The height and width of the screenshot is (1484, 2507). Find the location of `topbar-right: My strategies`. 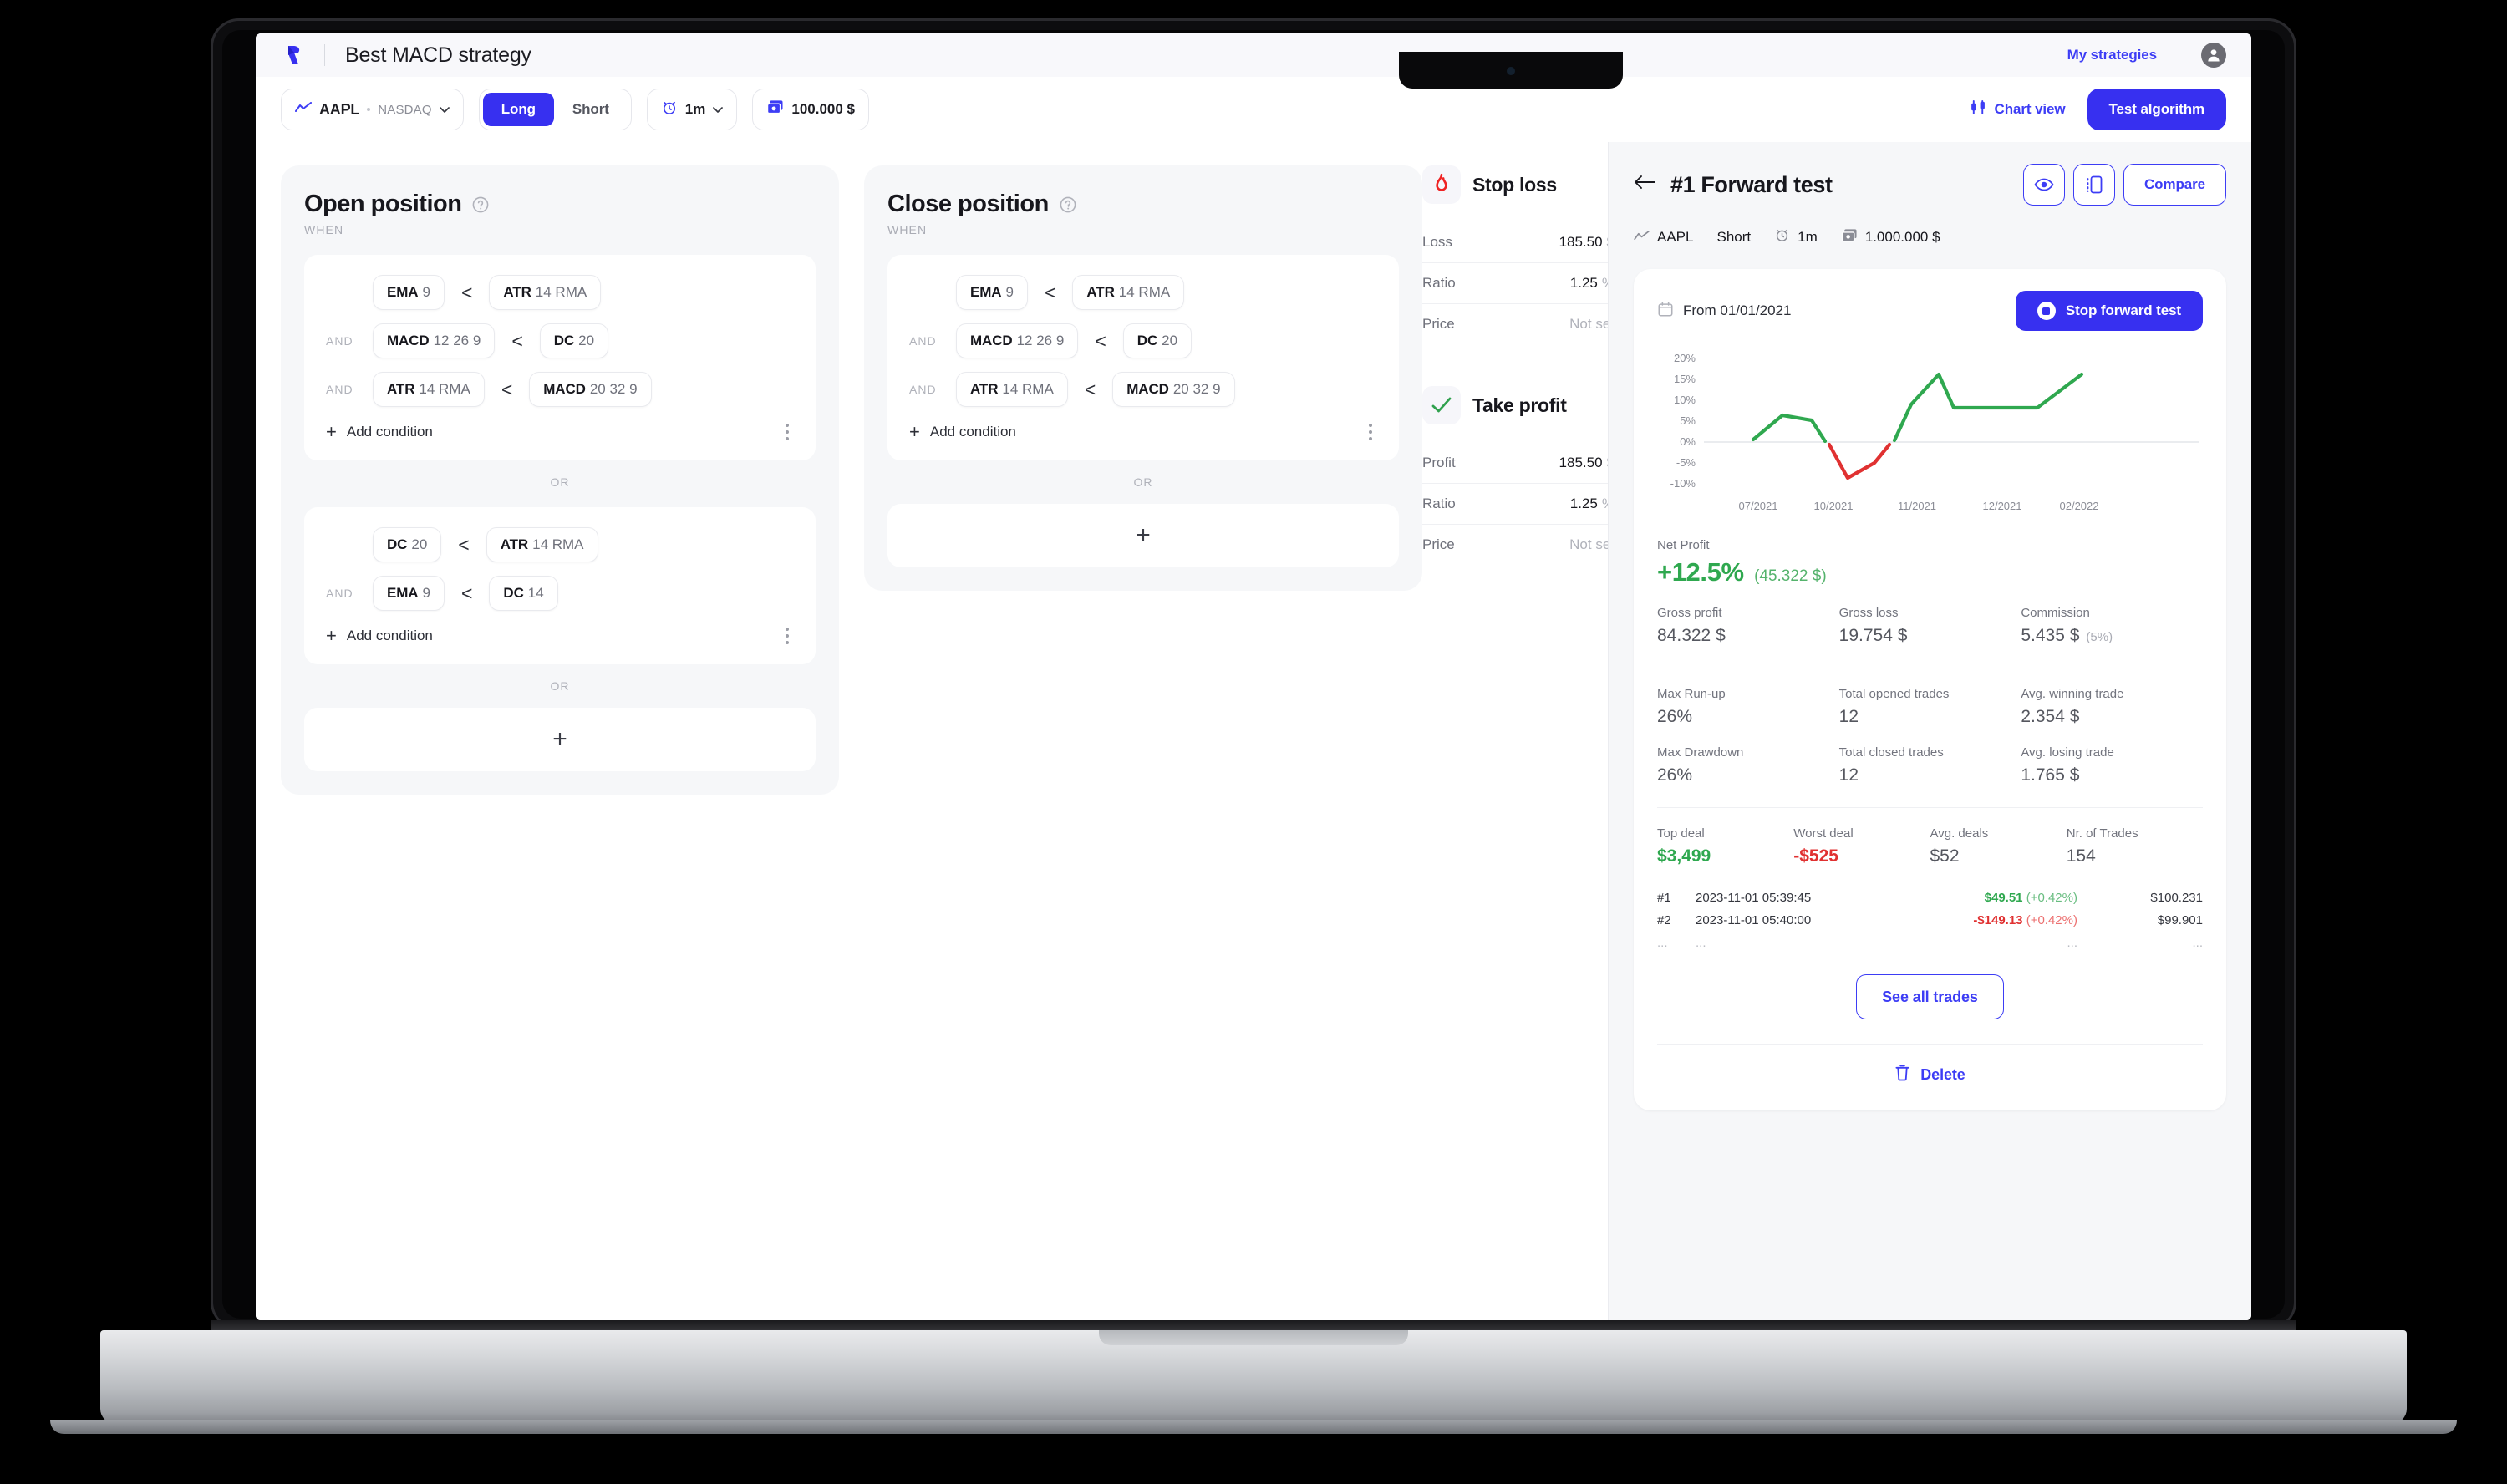

topbar-right: My strategies is located at coordinates (2159, 56).